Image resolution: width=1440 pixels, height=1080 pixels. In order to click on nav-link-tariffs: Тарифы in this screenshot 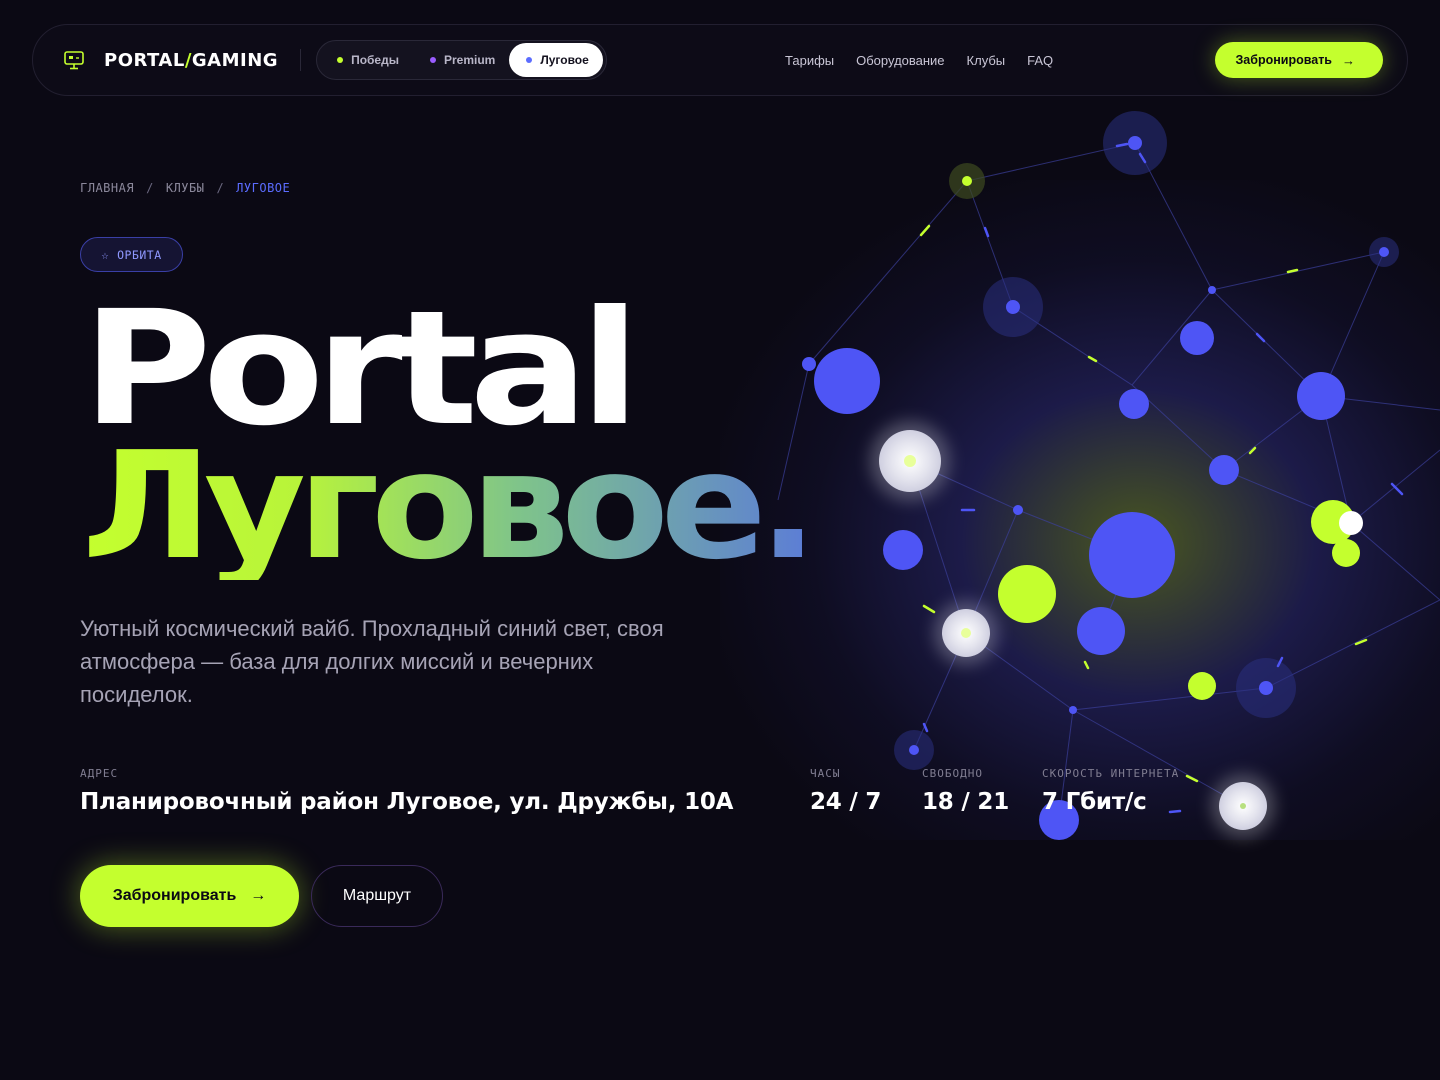, I will do `click(809, 60)`.